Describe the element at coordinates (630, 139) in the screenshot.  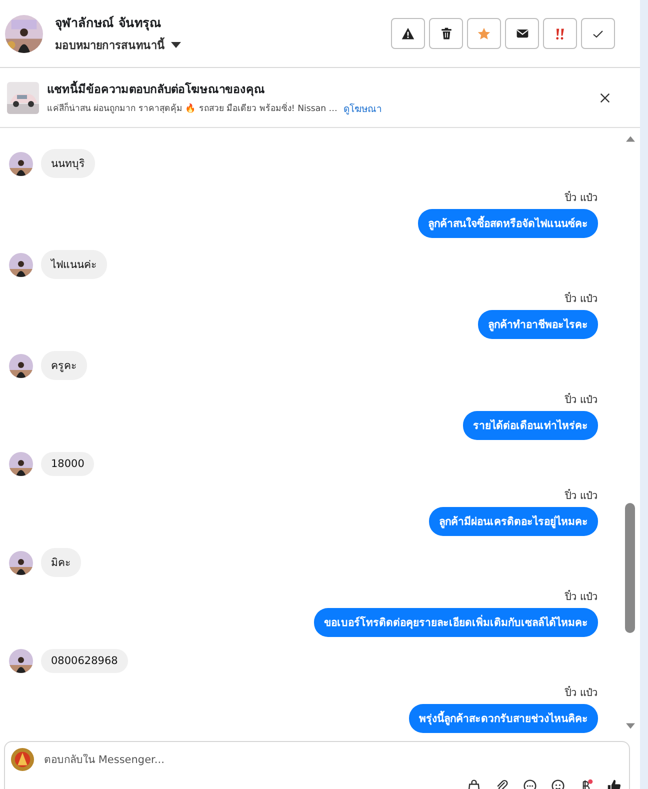
I see `scroll-up-arrow-icon` at that location.